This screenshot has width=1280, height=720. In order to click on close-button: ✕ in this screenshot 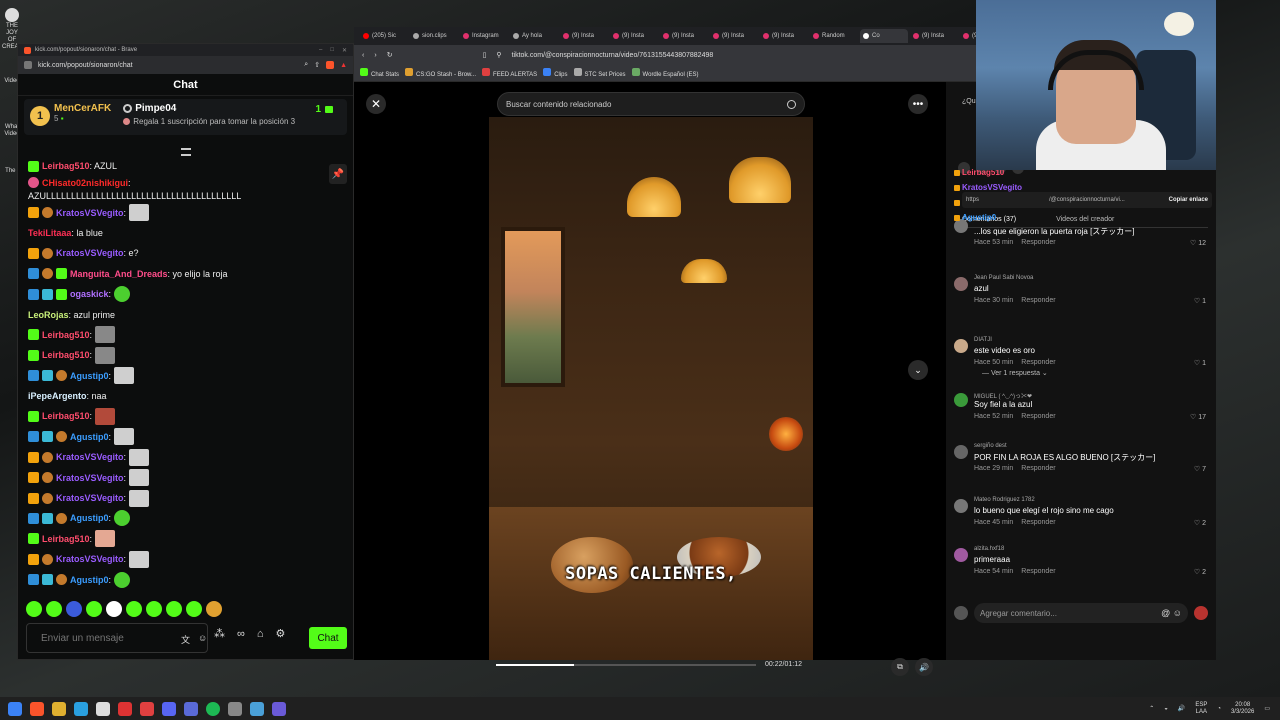, I will do `click(344, 50)`.